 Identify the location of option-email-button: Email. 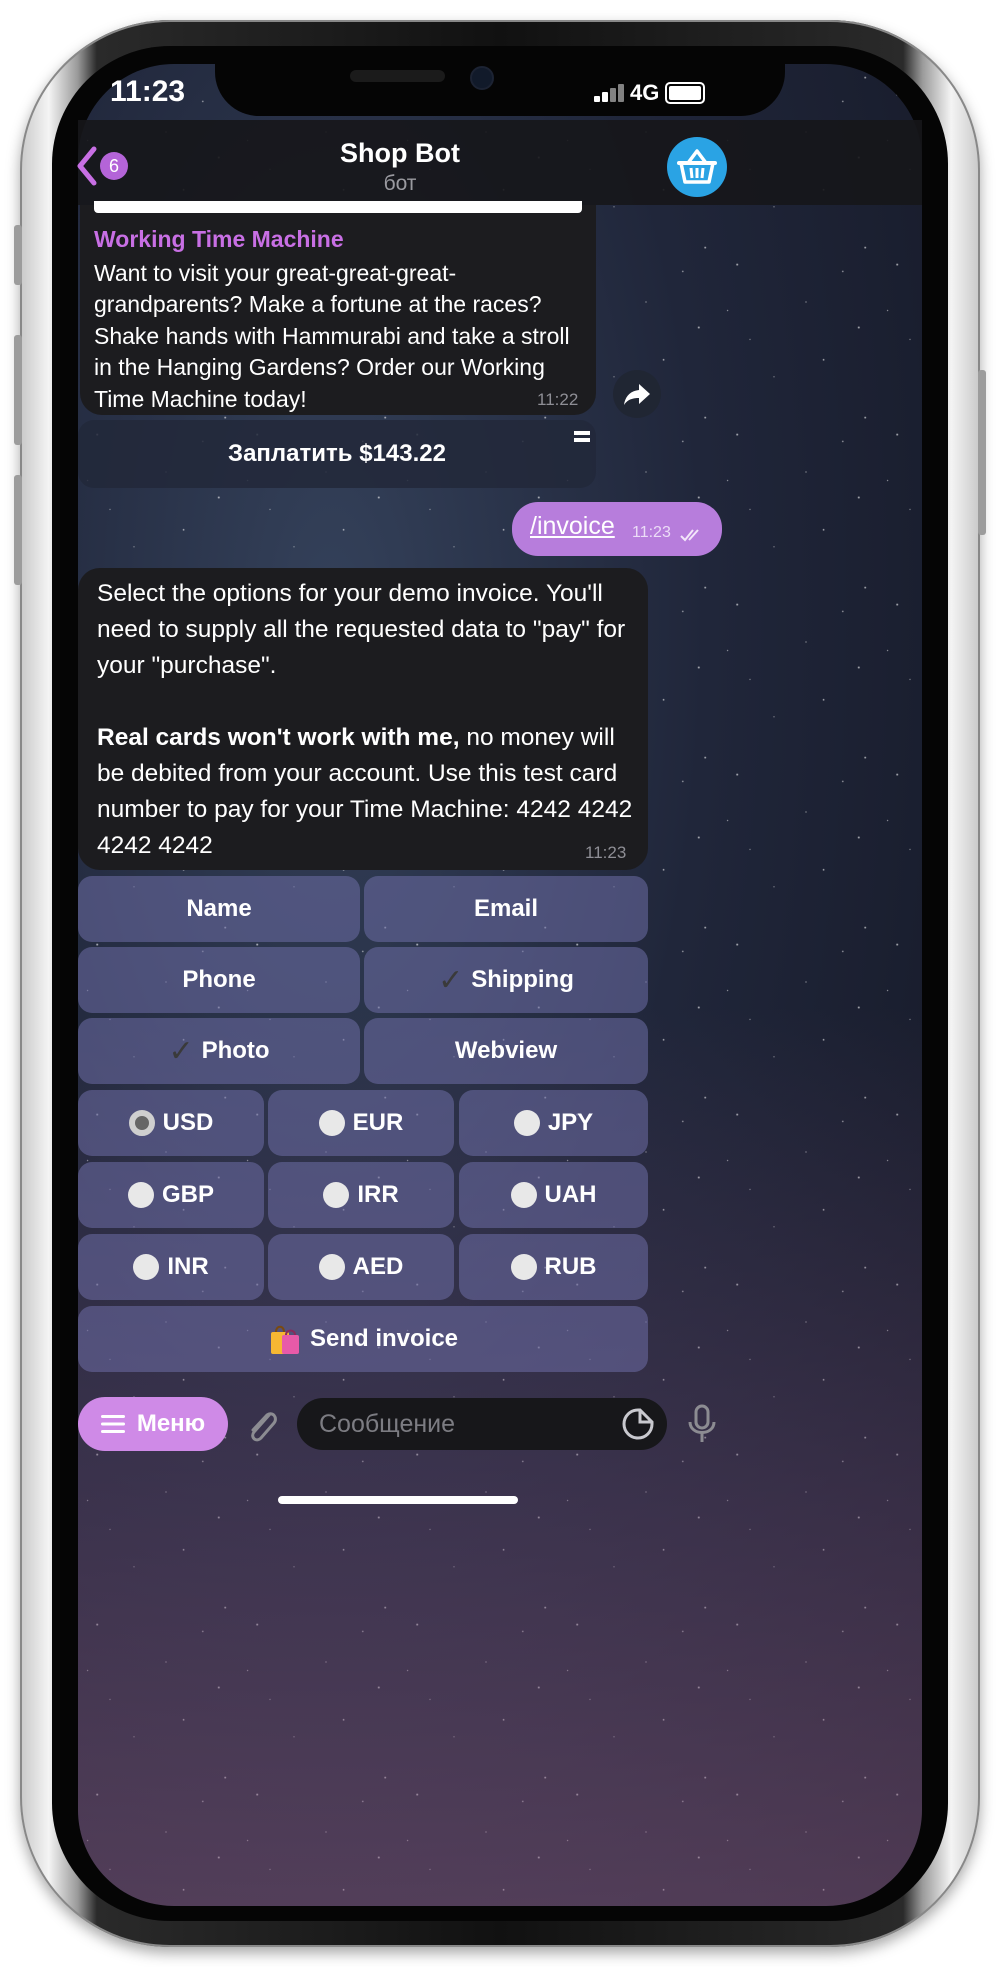
(506, 909).